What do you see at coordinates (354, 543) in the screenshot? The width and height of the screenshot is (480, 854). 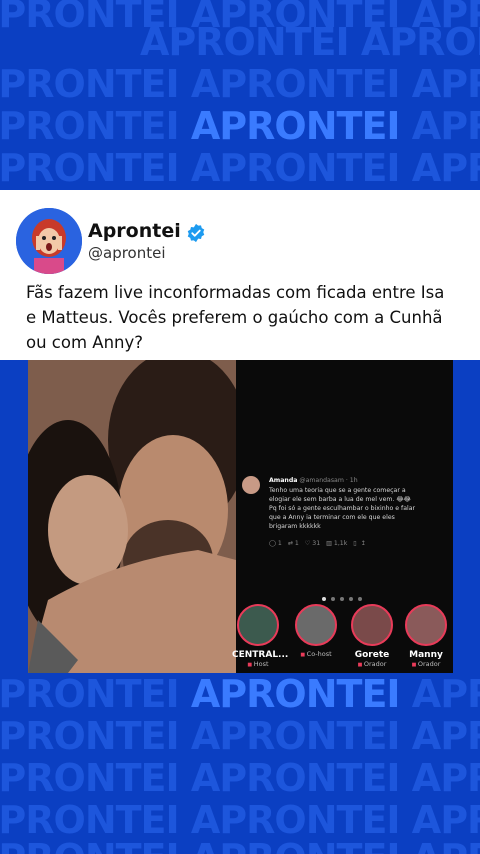 I see `bookmark-icon: ▯` at bounding box center [354, 543].